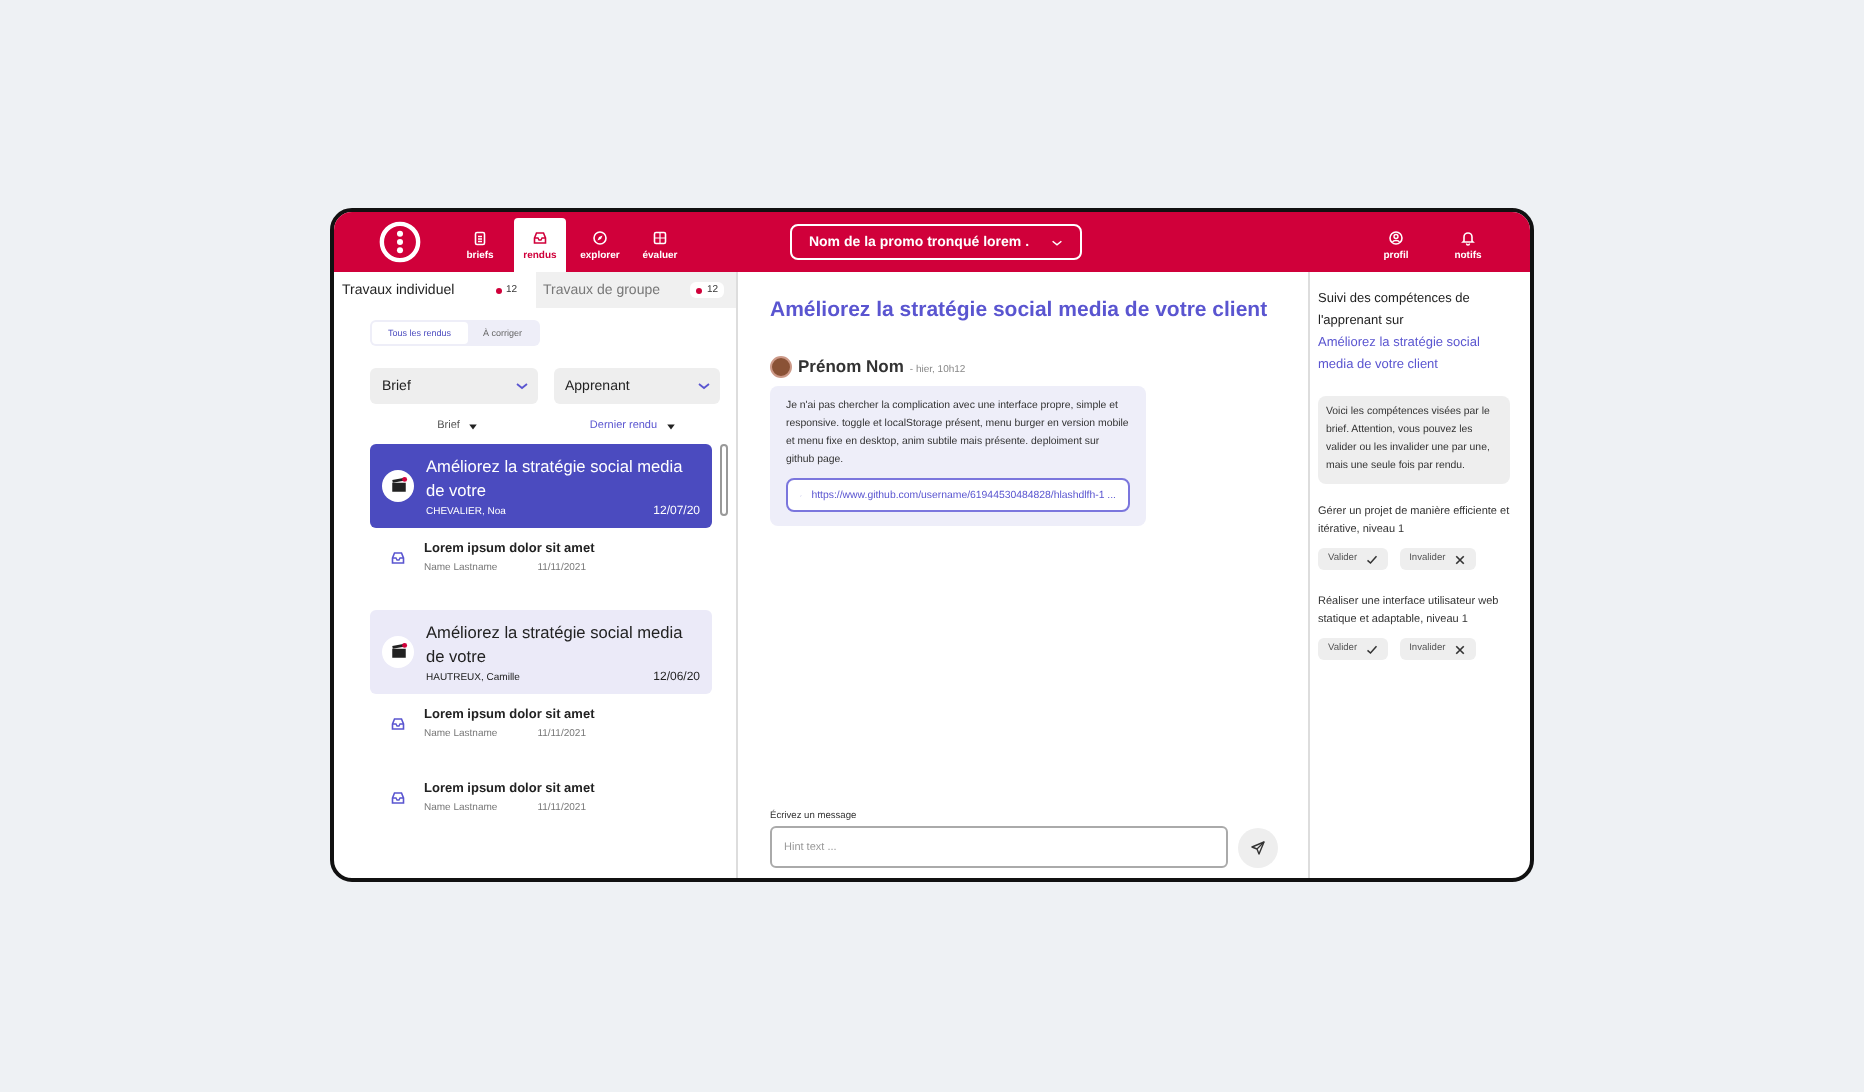 The height and width of the screenshot is (1092, 1864). What do you see at coordinates (1020, 310) in the screenshot?
I see `brief-title: Améliorez la stratégie social media de votre client` at bounding box center [1020, 310].